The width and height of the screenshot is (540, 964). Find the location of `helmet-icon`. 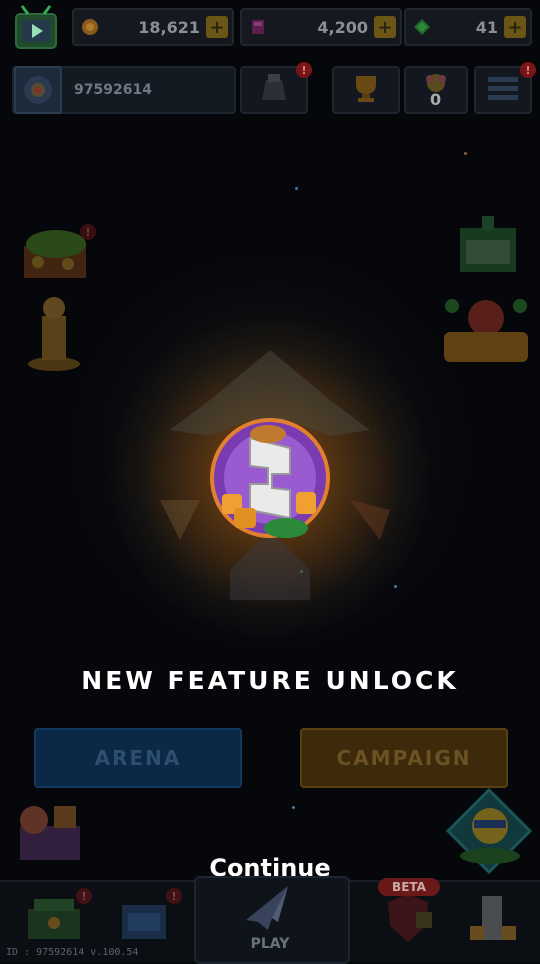

helmet-icon is located at coordinates (274, 90).